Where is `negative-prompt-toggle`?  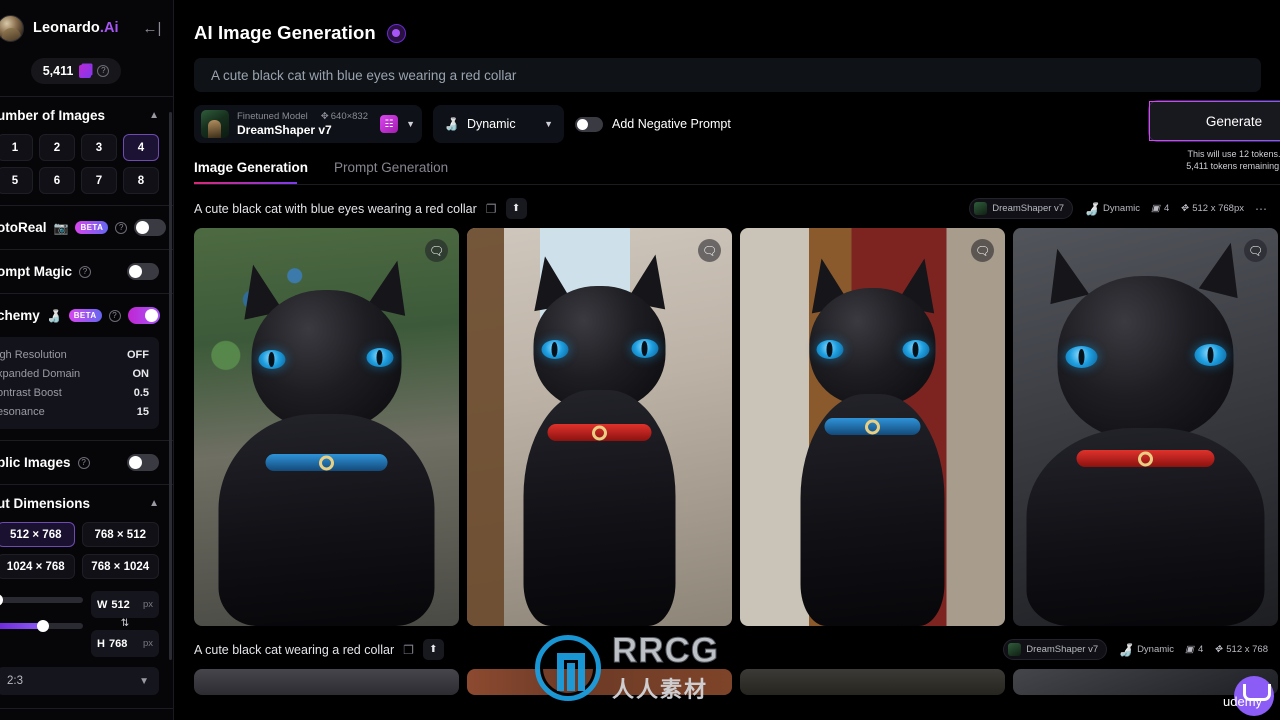
negative-prompt-toggle is located at coordinates (589, 124).